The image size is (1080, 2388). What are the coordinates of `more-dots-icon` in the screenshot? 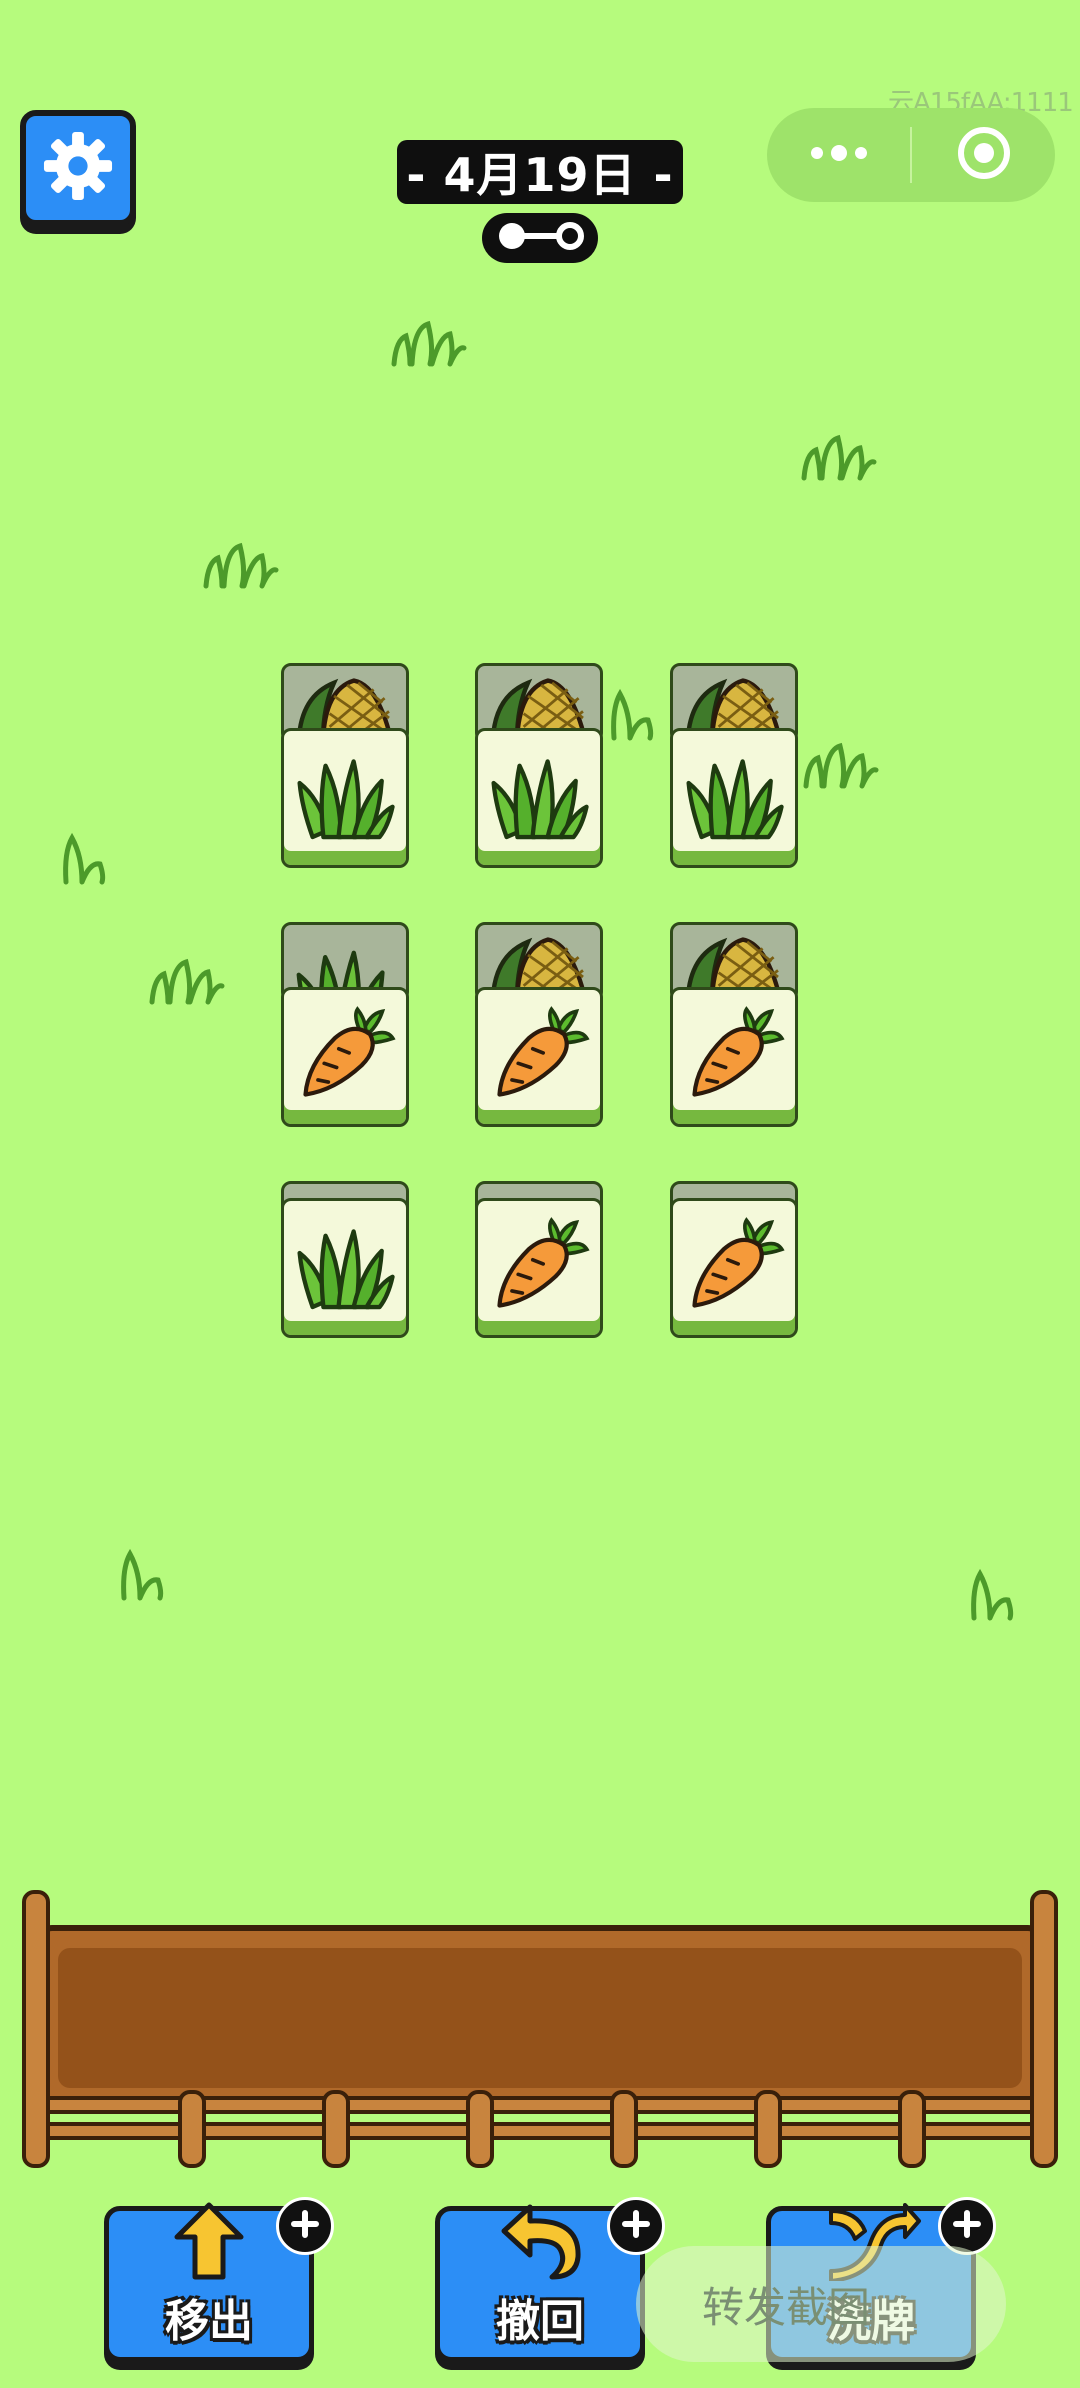 It's located at (839, 155).